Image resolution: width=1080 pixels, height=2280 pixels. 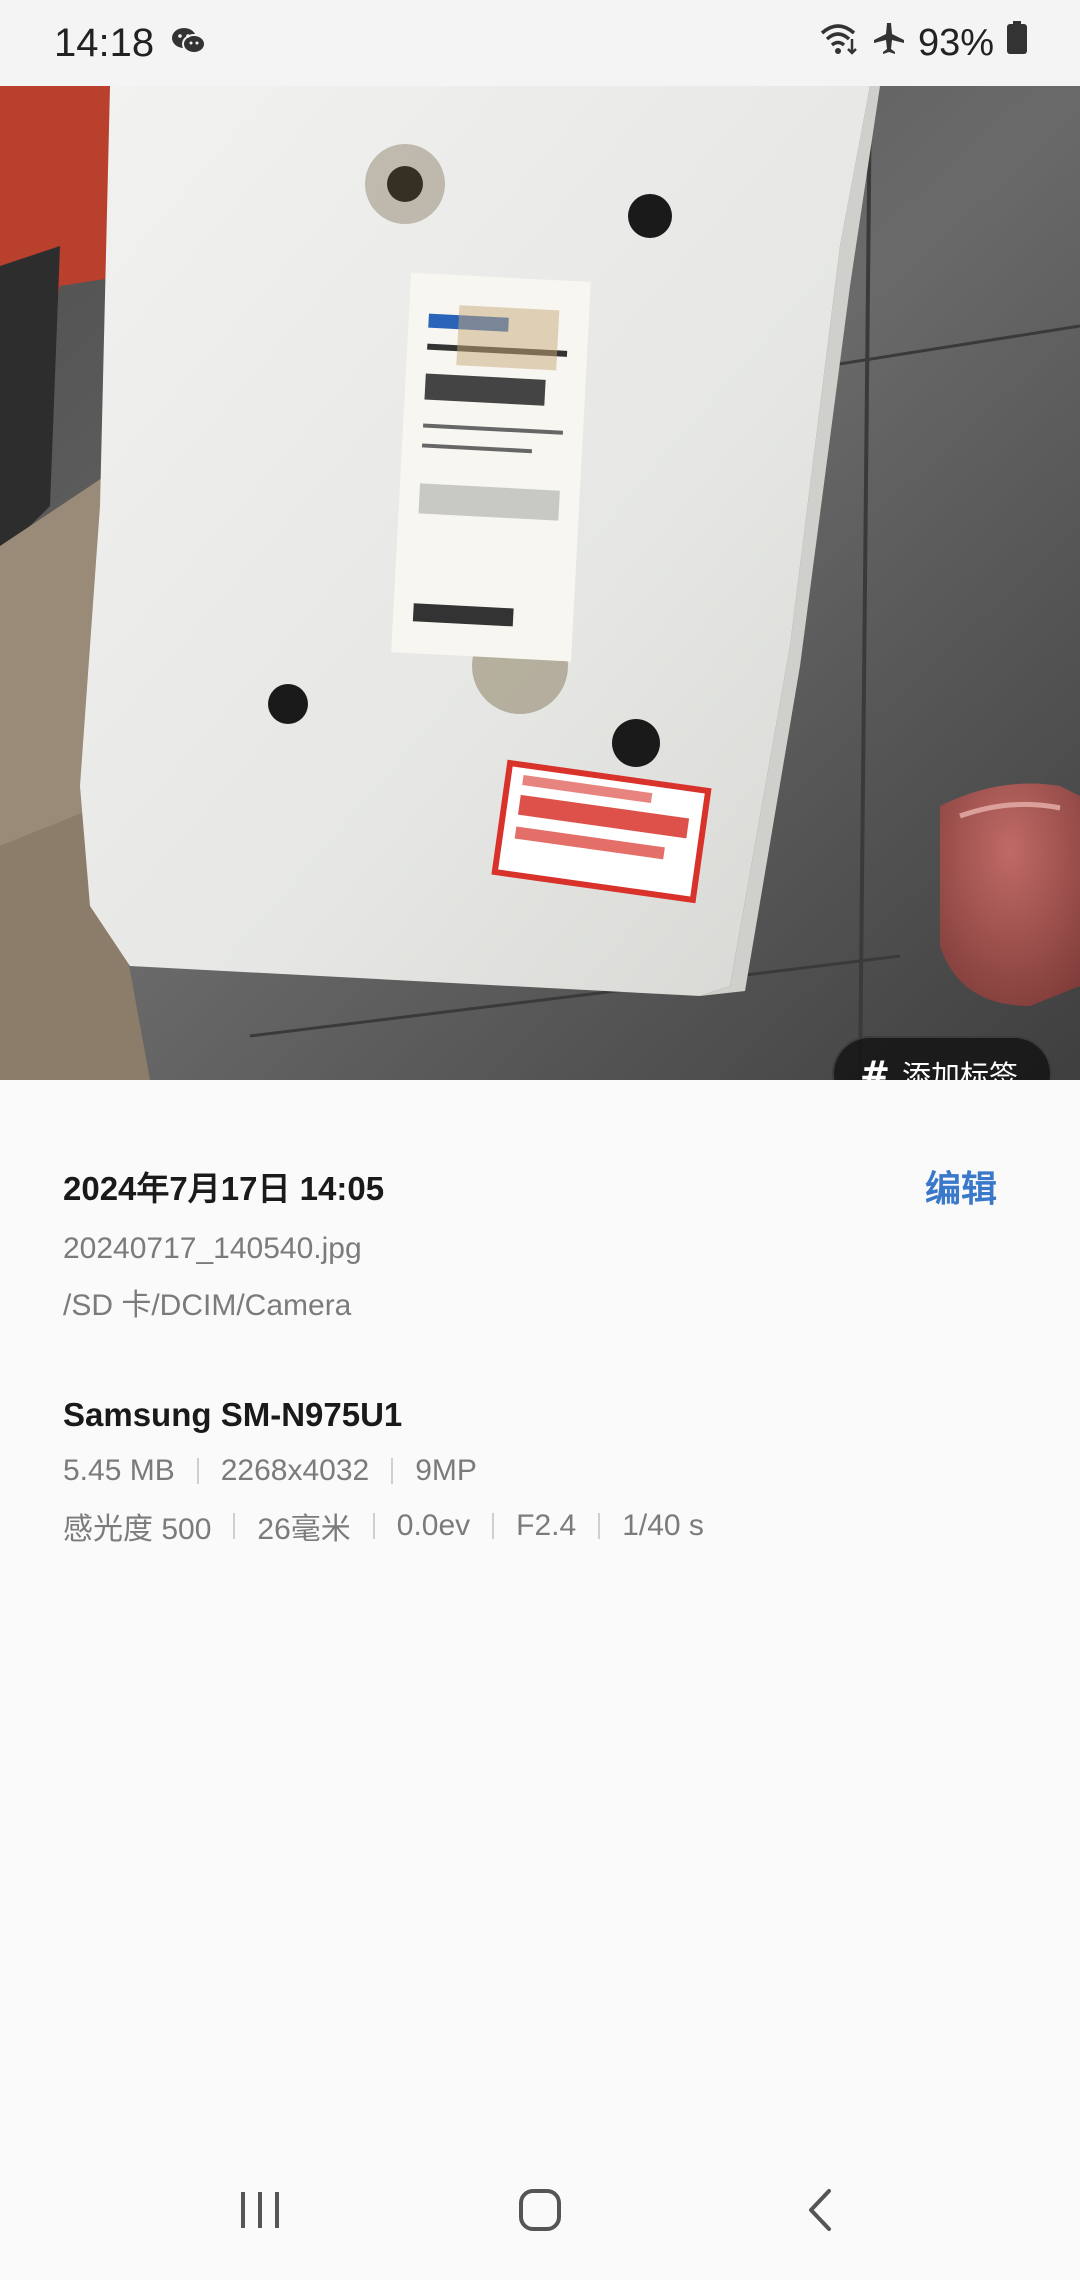 What do you see at coordinates (446, 1470) in the screenshot?
I see `megapixels: 9MP` at bounding box center [446, 1470].